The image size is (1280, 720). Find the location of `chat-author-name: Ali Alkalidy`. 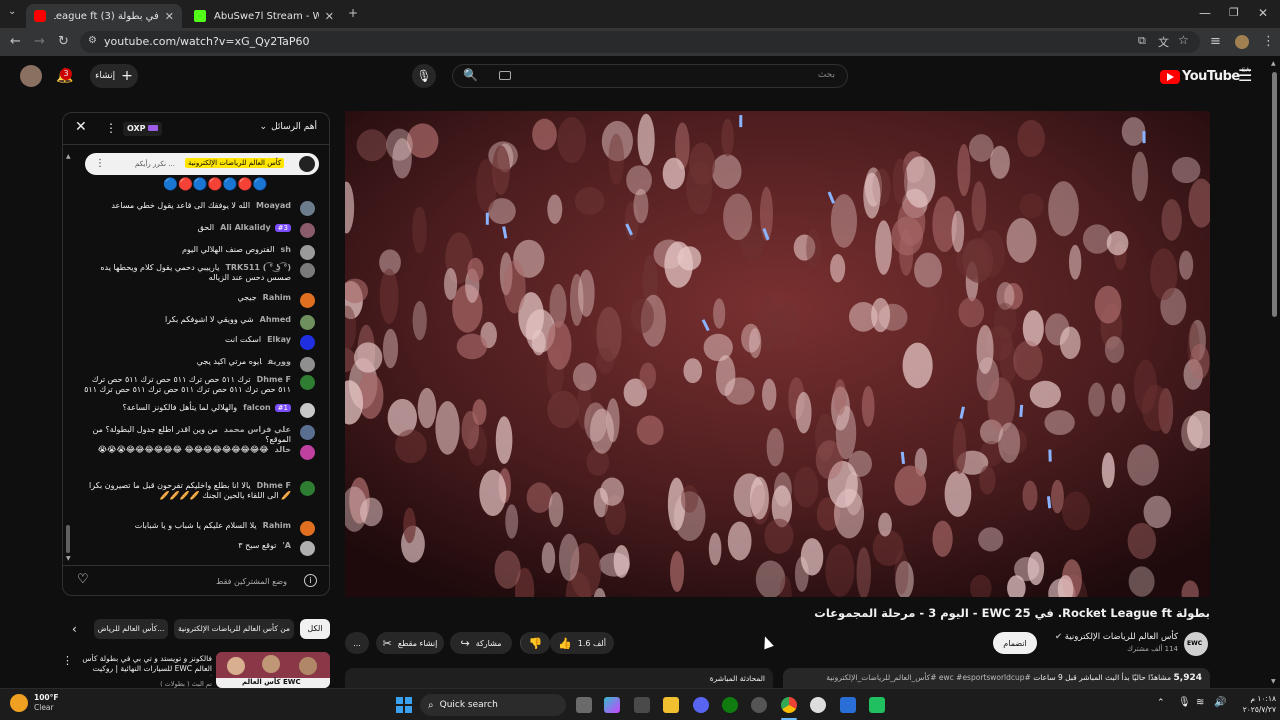

chat-author-name: Ali Alkalidy is located at coordinates (245, 227).